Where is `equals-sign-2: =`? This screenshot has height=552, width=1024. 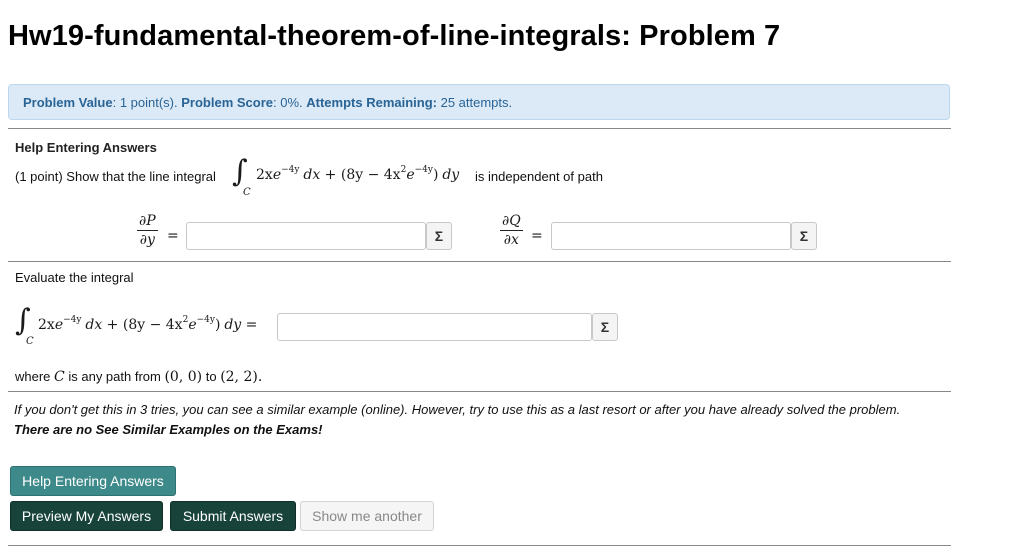
equals-sign-2: = is located at coordinates (537, 236).